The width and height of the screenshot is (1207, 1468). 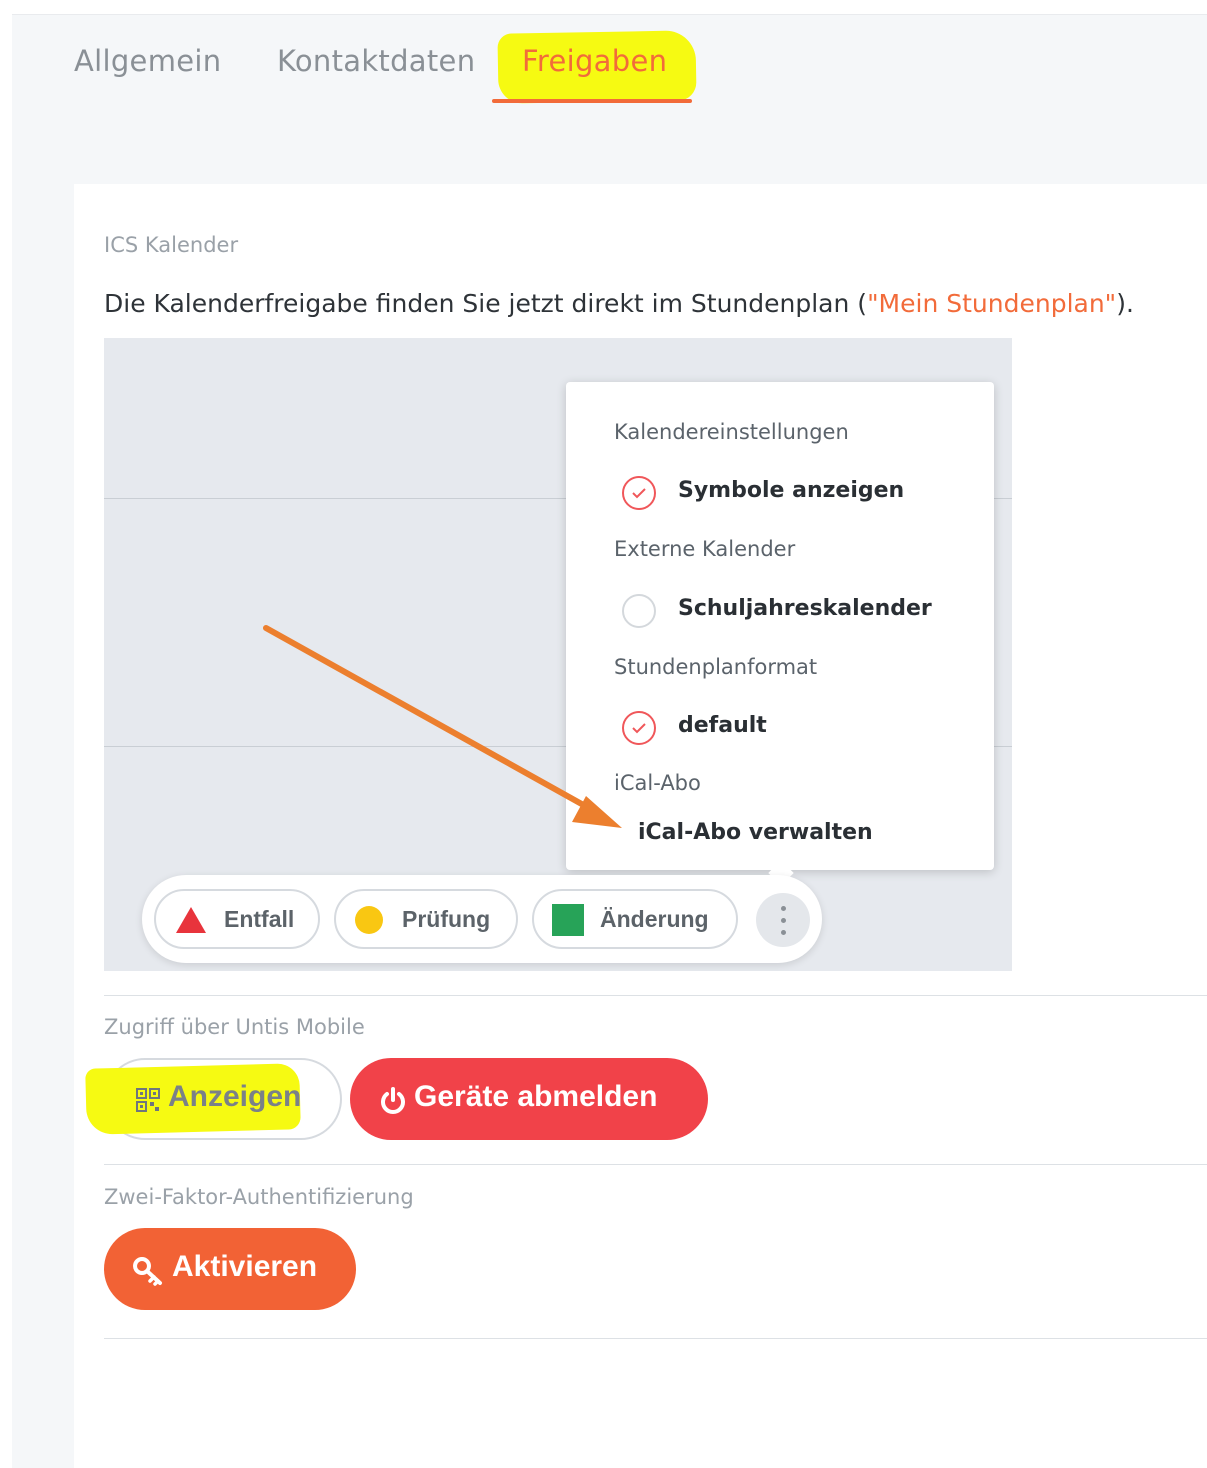 I want to click on tab-allgemein: Allgemein, so click(x=147, y=61).